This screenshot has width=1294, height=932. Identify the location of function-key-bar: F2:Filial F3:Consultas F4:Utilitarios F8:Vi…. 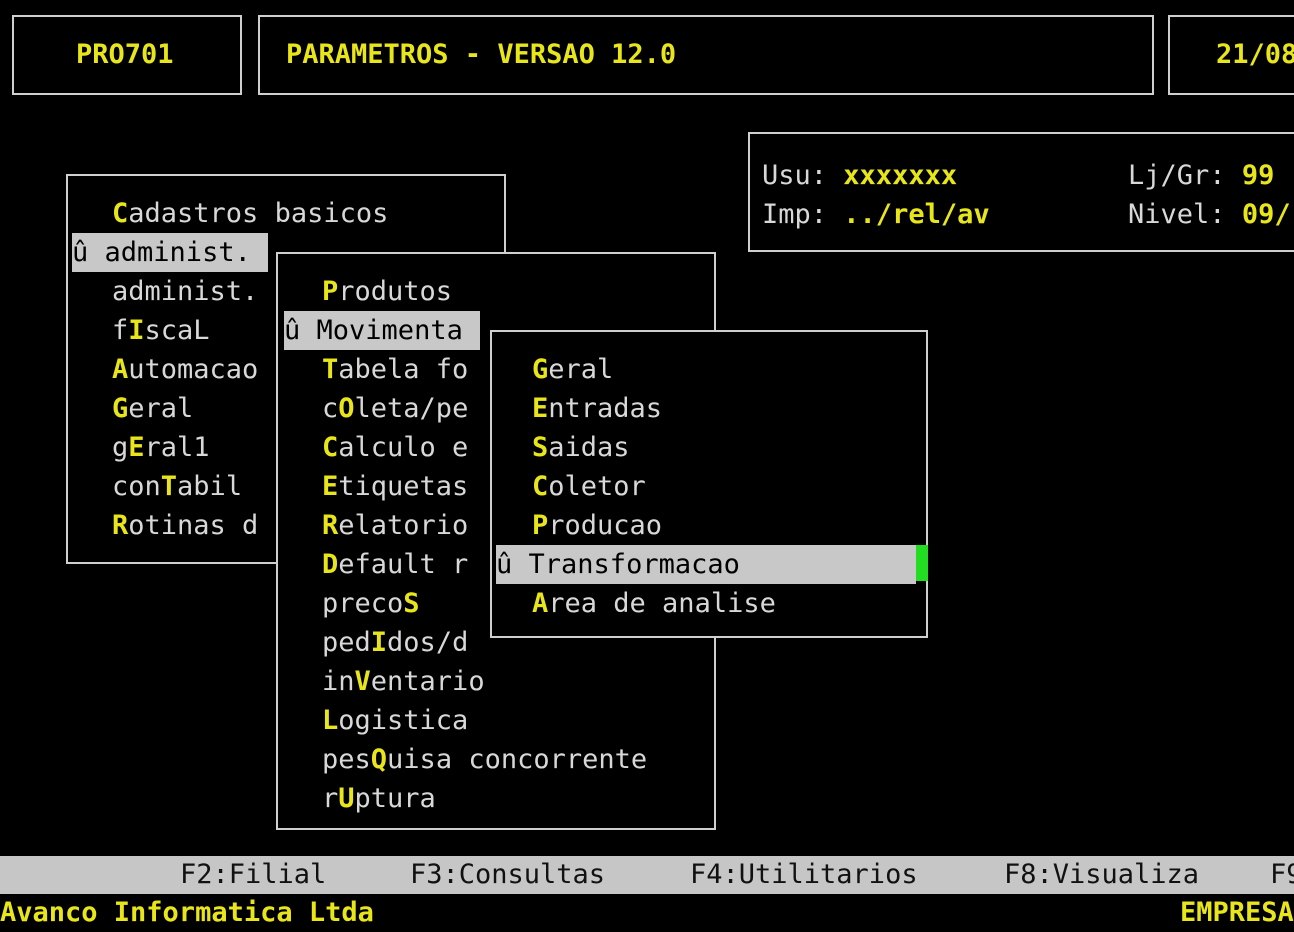
(647, 875).